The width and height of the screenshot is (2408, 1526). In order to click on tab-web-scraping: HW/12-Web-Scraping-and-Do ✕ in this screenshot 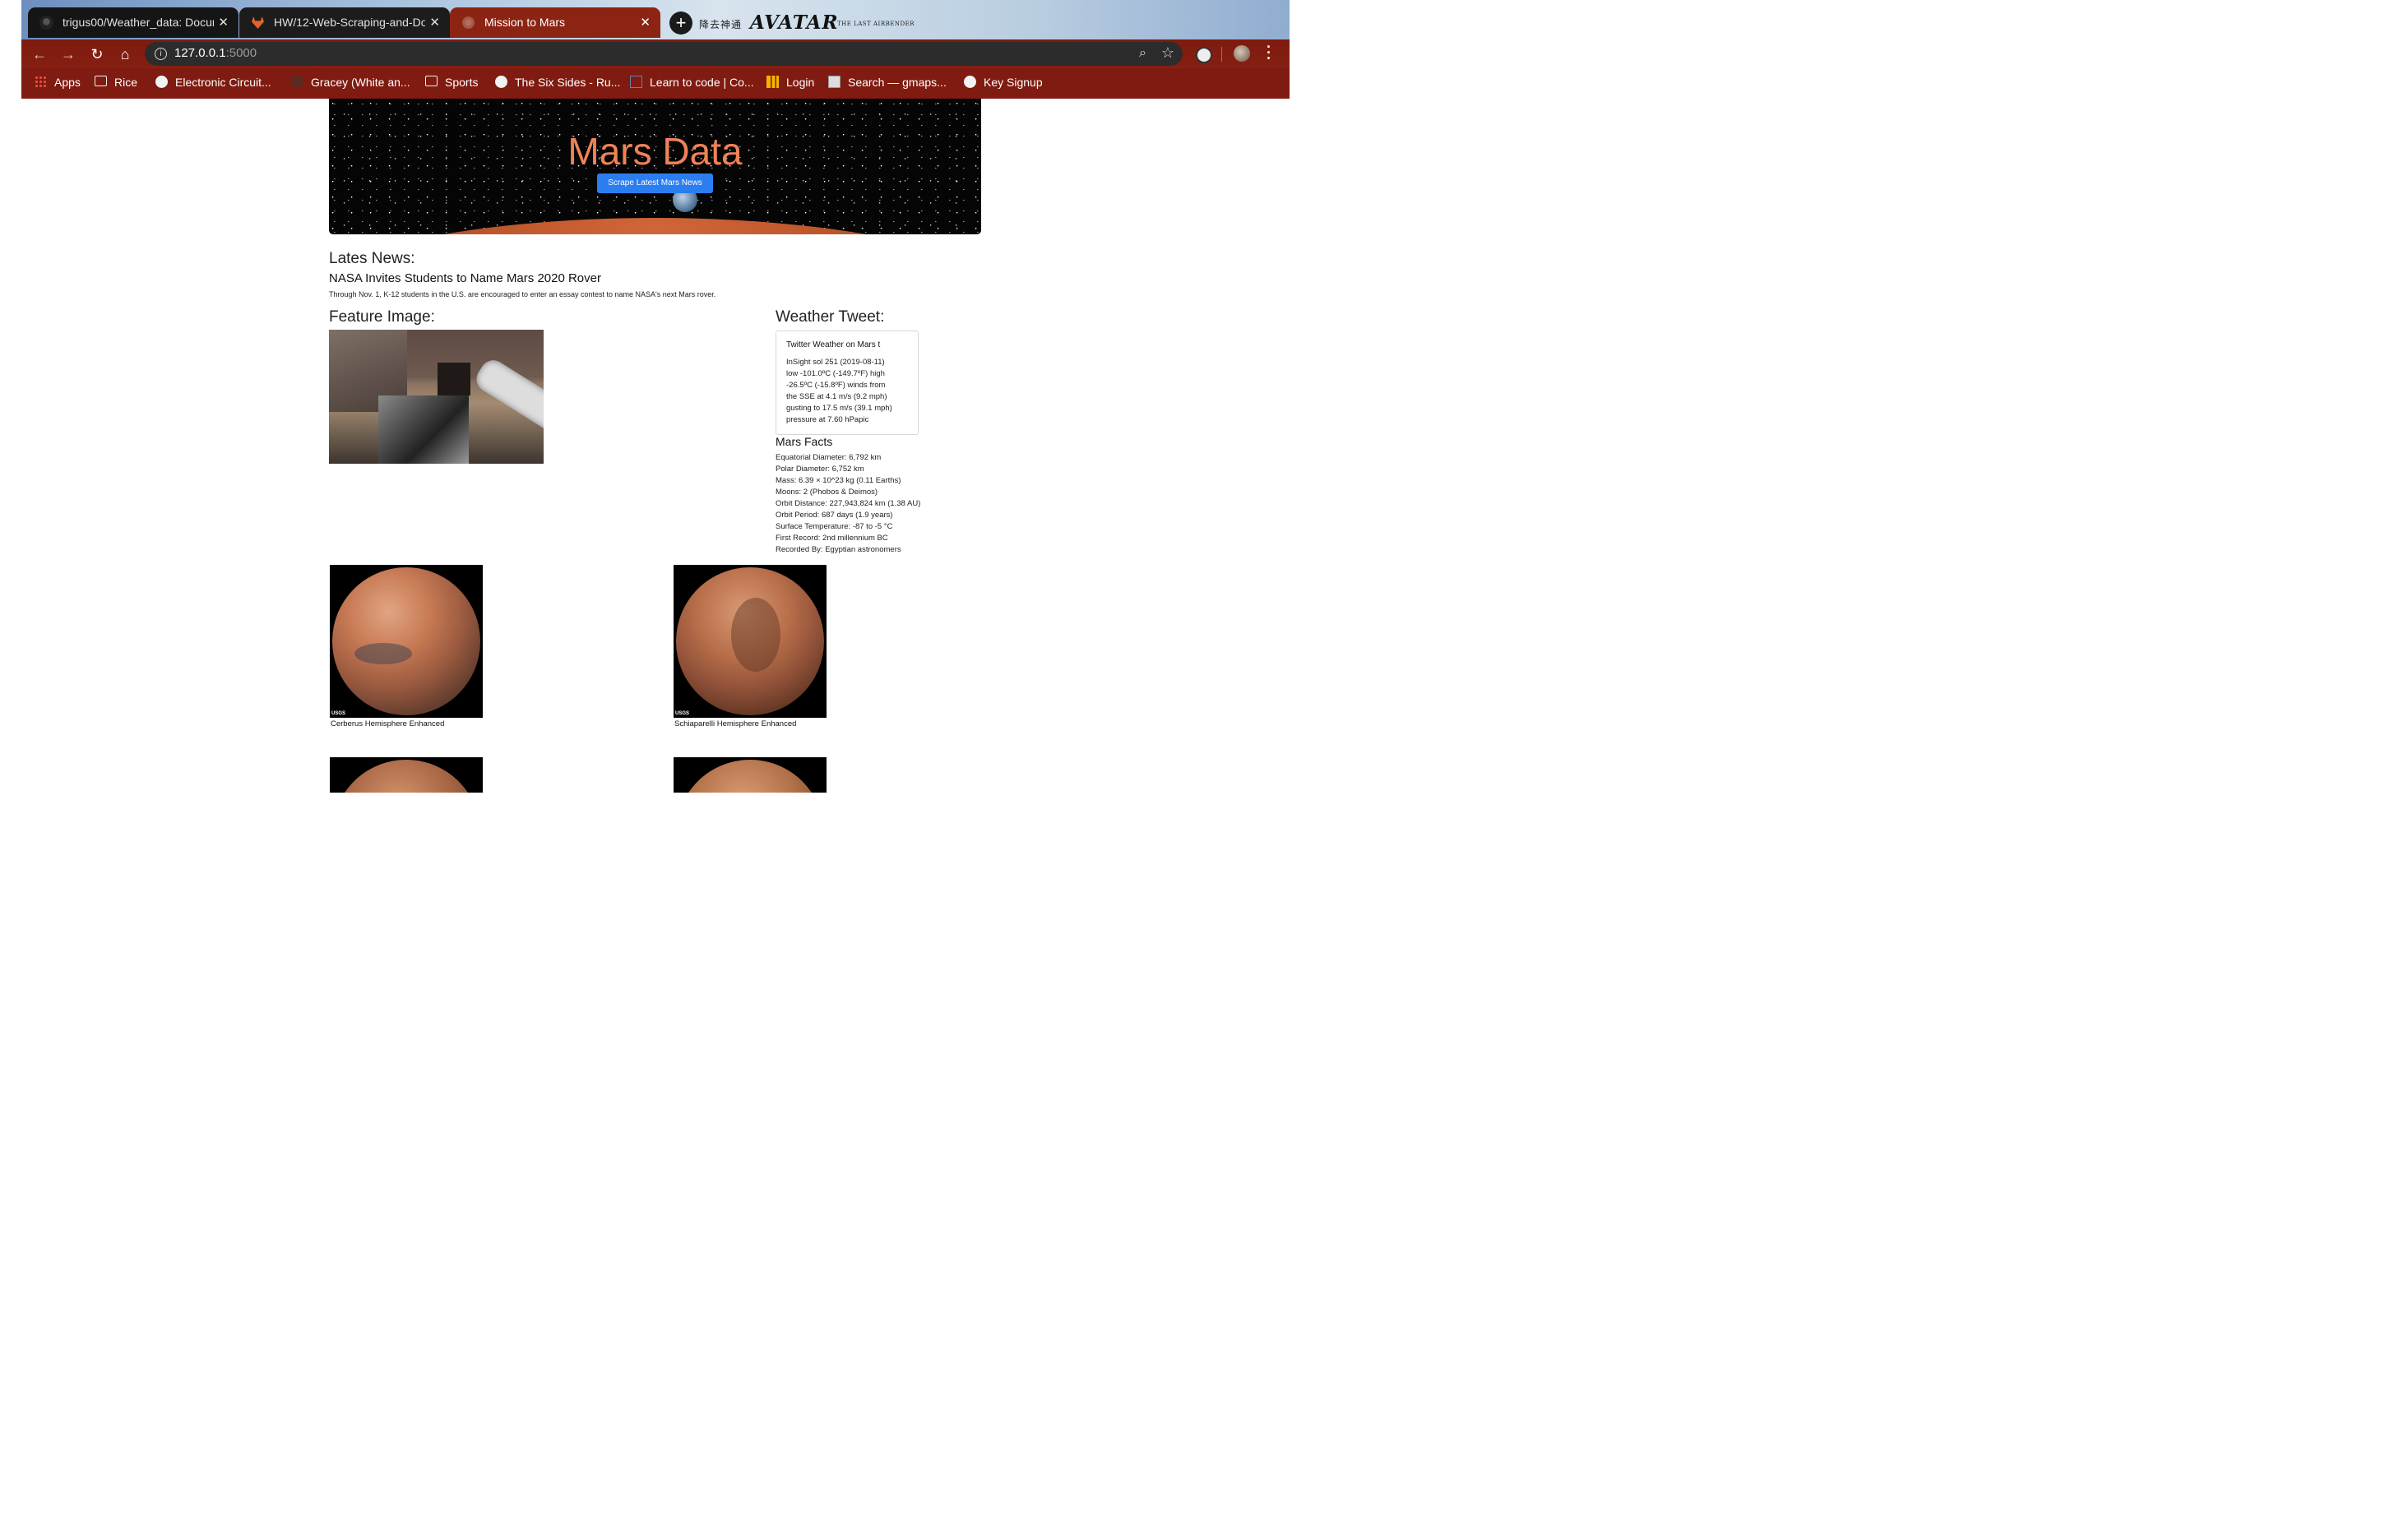, I will do `click(344, 22)`.